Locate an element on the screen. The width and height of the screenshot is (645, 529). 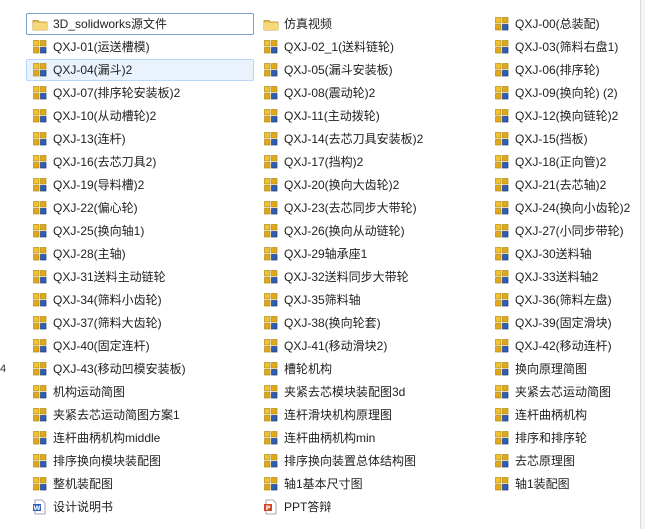
file-item: QXJ-00(总装配) is located at coordinates (566, 24).